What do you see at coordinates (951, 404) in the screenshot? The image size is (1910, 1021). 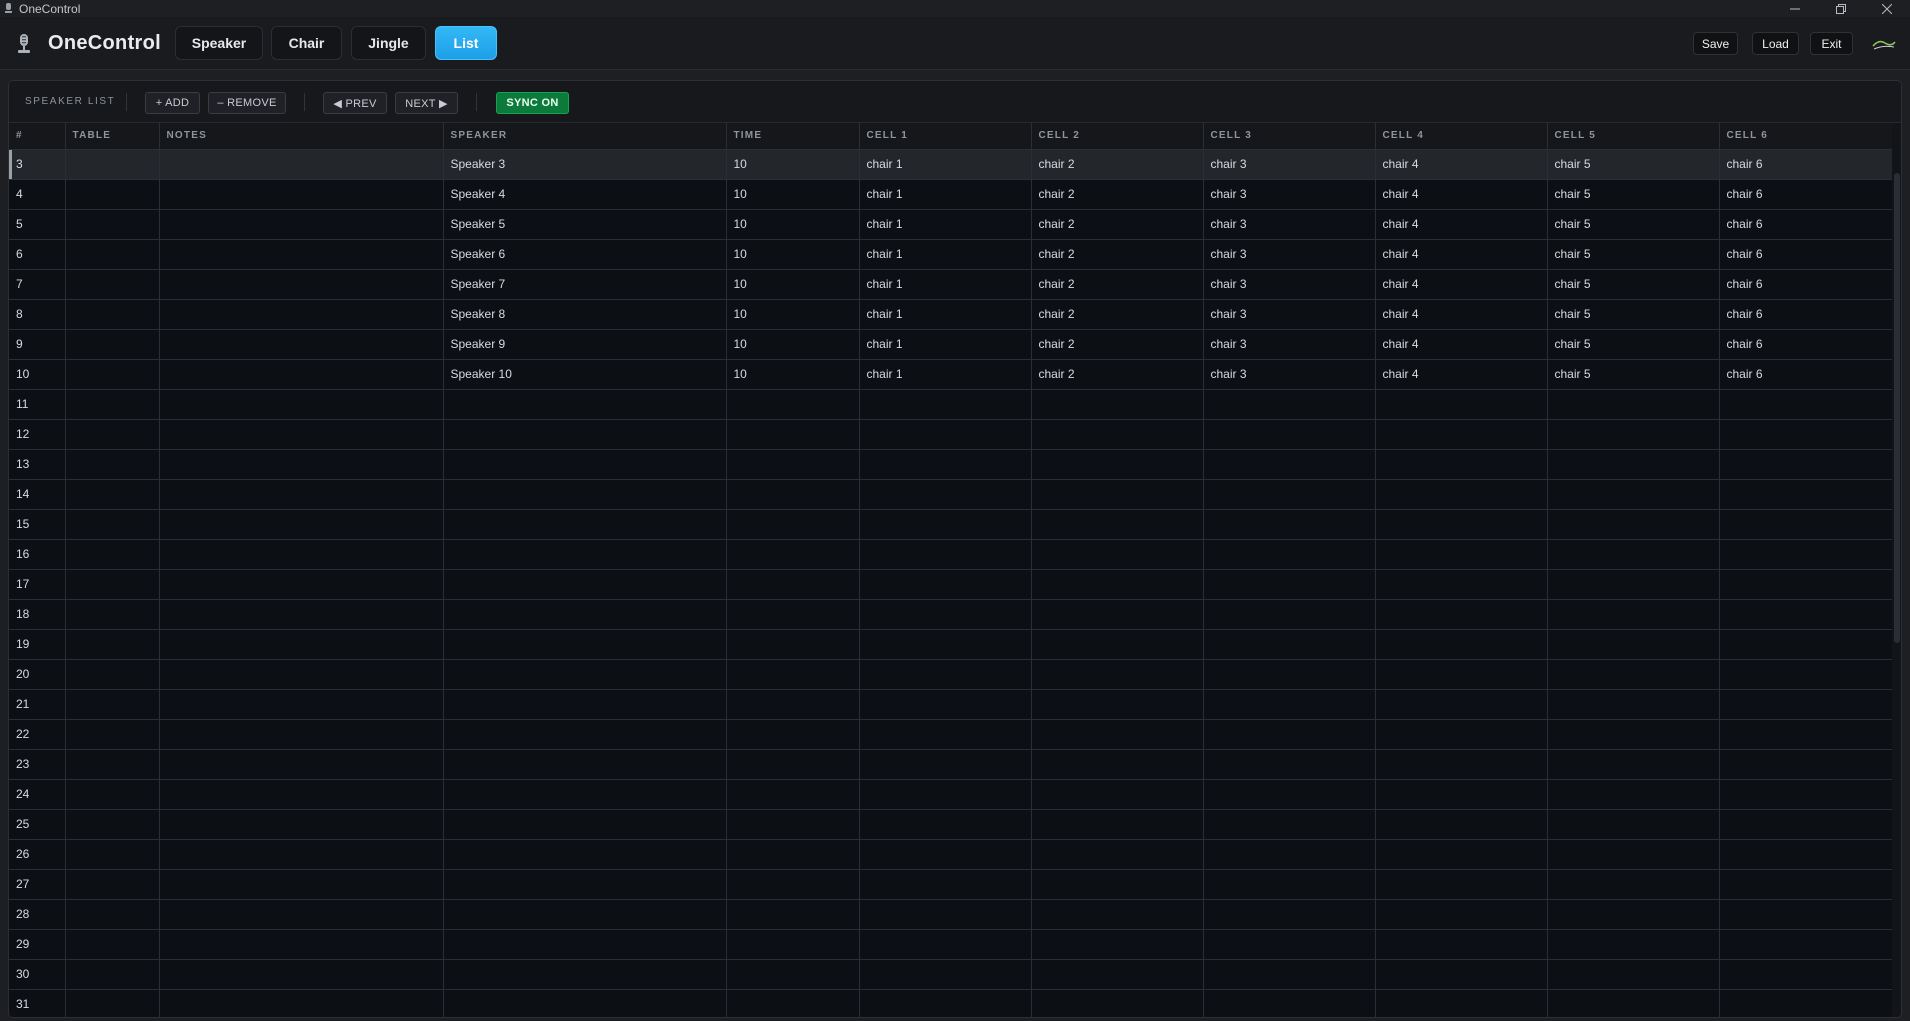 I see `table-row: 11` at bounding box center [951, 404].